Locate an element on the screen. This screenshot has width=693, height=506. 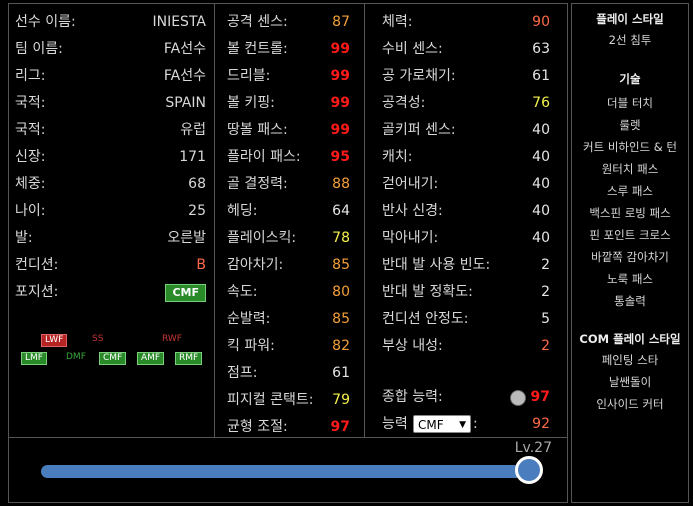
position-select: CMF ▼ is located at coordinates (442, 424).